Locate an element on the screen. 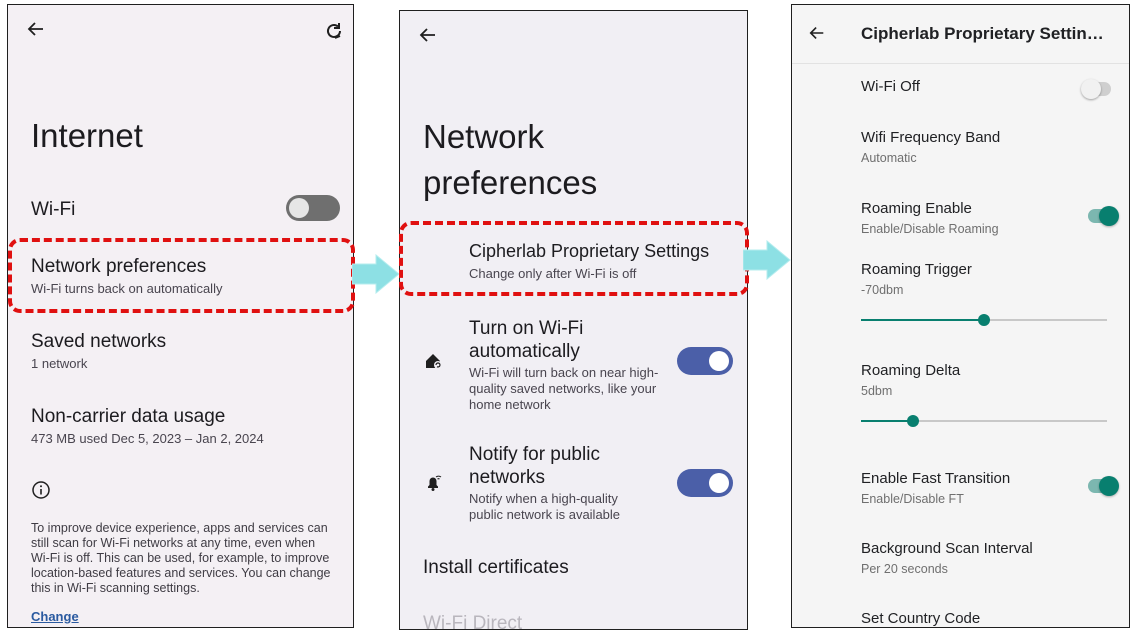  wifi-auto-icon is located at coordinates (434, 363).